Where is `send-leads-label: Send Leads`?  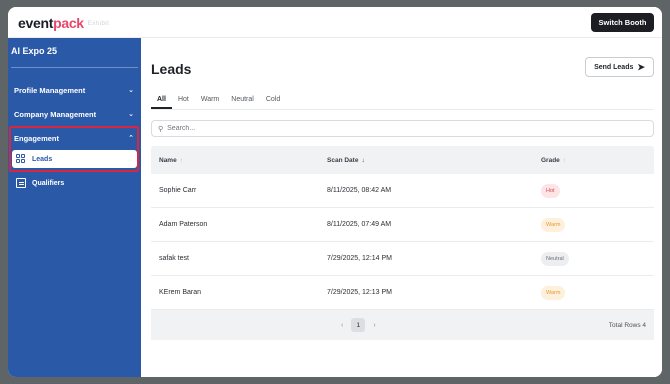 send-leads-label: Send Leads is located at coordinates (614, 67).